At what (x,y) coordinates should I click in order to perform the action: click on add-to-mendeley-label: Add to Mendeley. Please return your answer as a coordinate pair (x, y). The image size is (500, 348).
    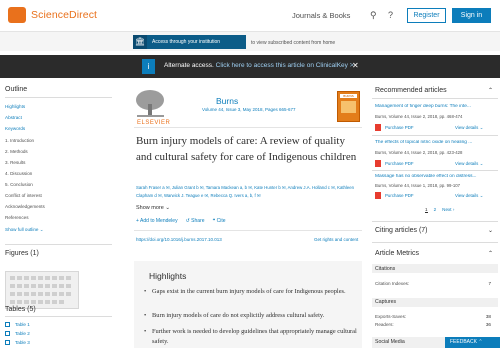
    Looking at the image, I should click on (159, 221).